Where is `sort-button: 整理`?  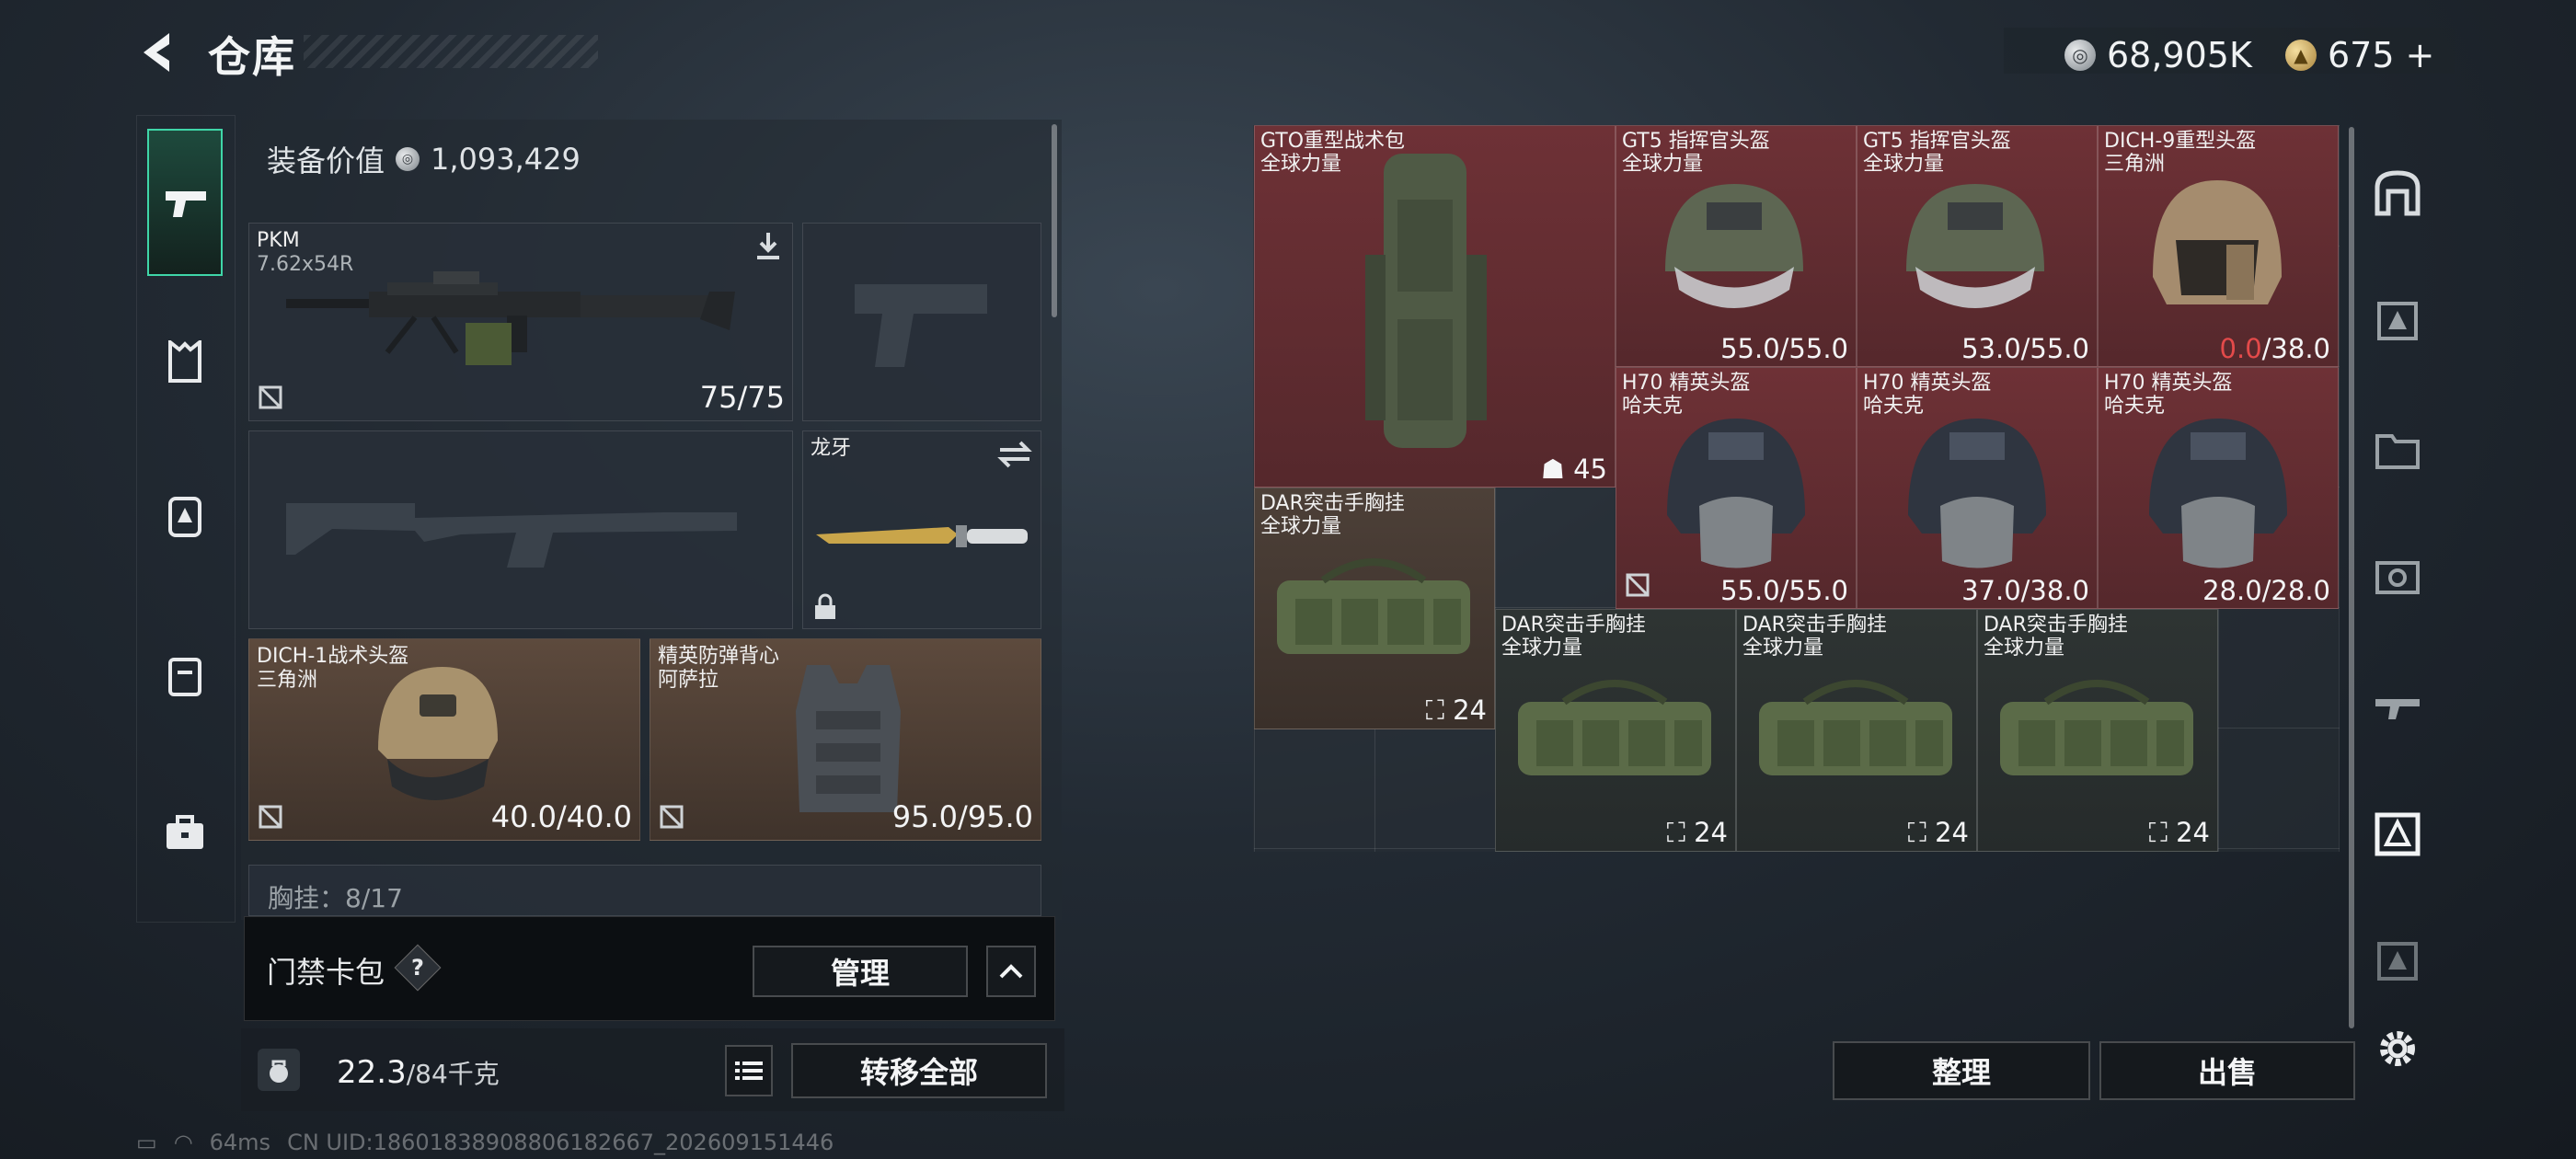 sort-button: 整理 is located at coordinates (1961, 1070).